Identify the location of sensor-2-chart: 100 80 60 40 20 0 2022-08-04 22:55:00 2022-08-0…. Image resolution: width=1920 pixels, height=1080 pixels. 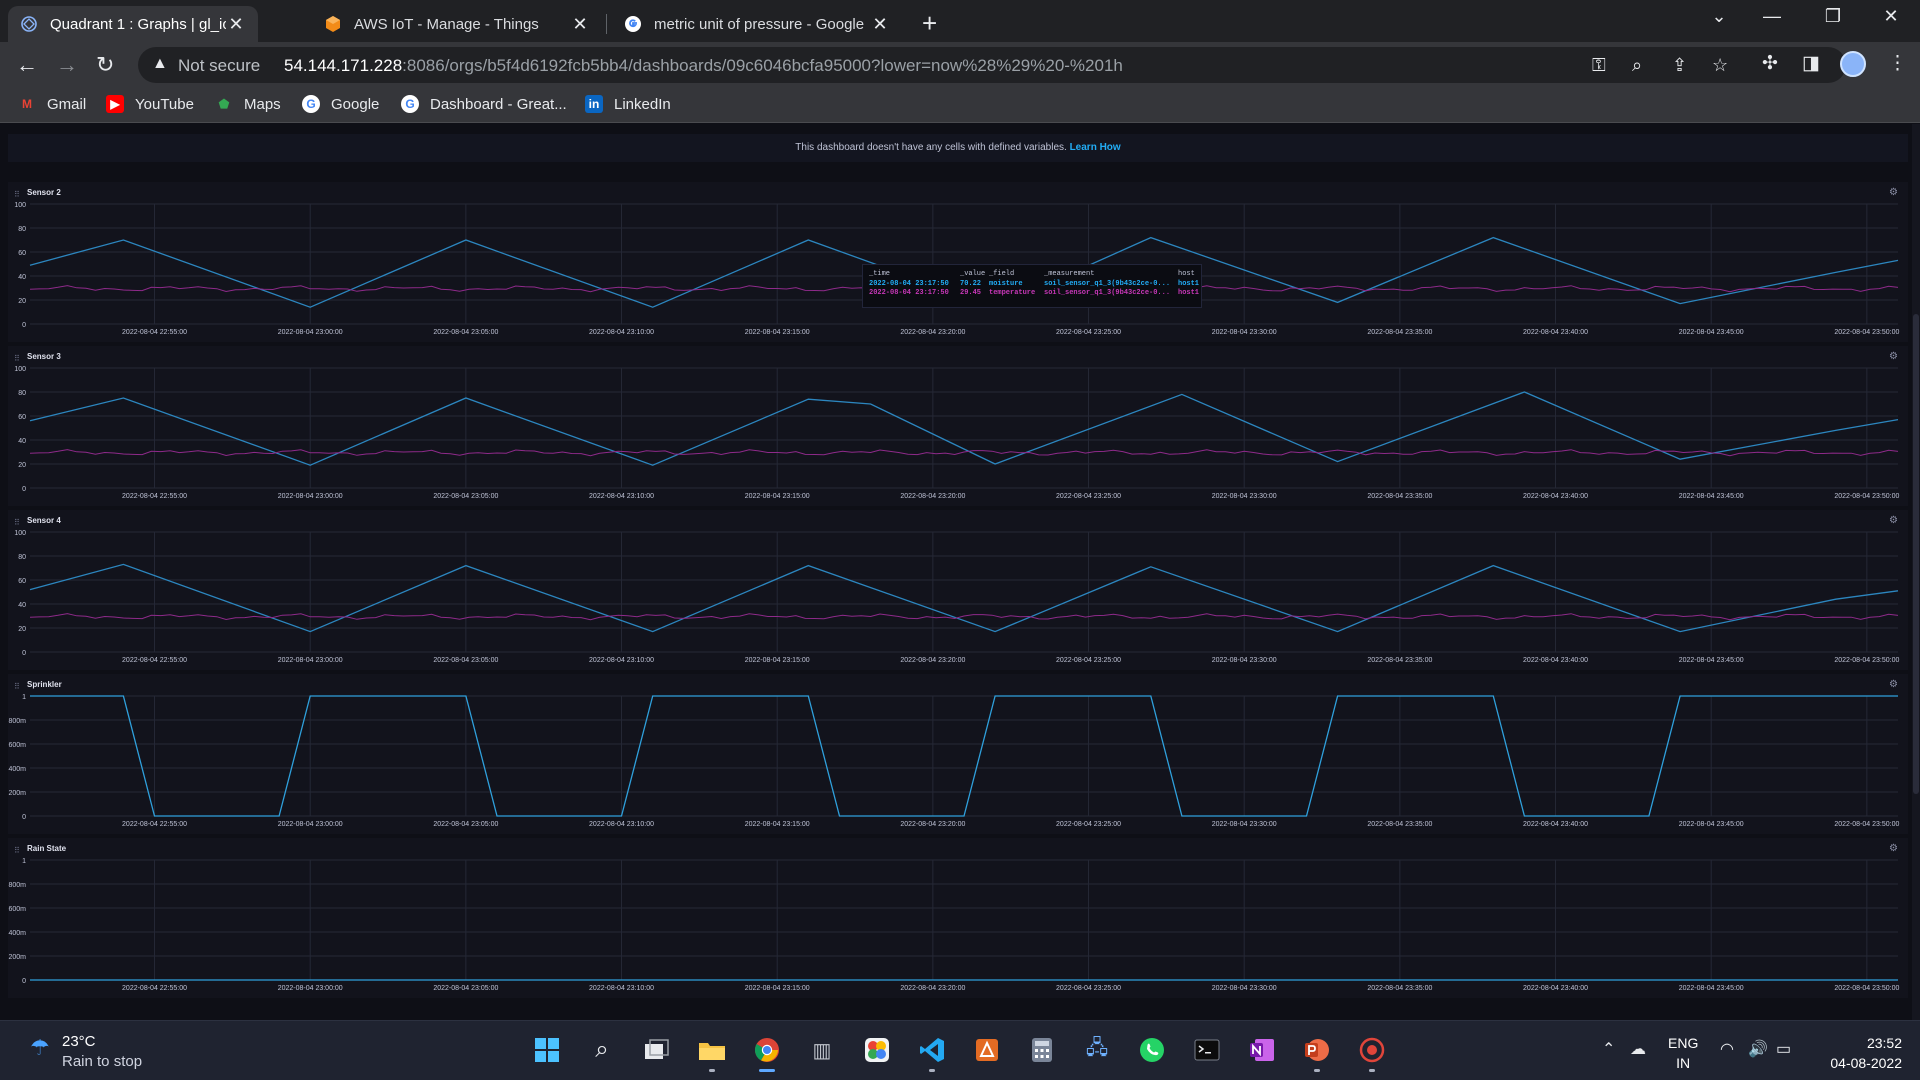
(958, 262).